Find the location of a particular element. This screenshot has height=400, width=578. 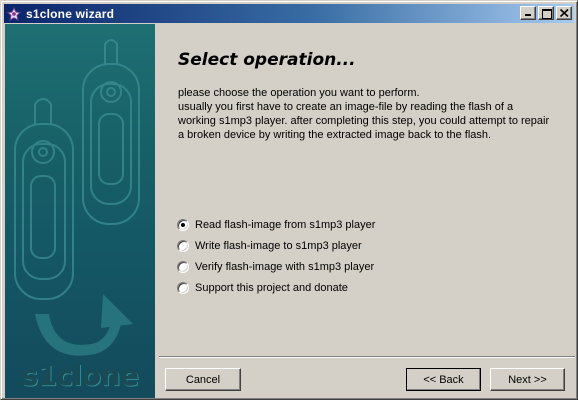

radio-verify-flash is located at coordinates (183, 266).